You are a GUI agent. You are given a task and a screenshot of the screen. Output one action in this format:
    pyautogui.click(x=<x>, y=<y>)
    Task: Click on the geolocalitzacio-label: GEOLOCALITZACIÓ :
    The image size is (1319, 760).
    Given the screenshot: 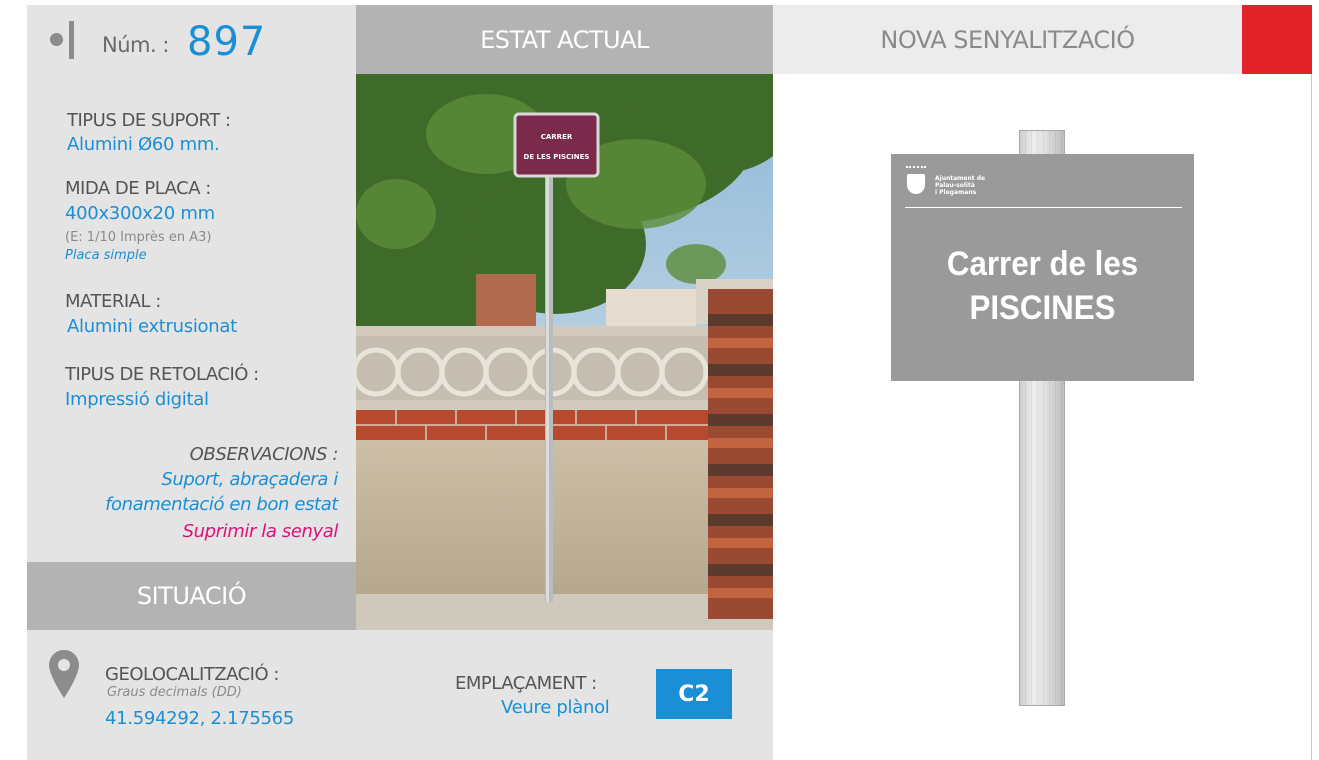 What is the action you would take?
    pyautogui.click(x=192, y=674)
    